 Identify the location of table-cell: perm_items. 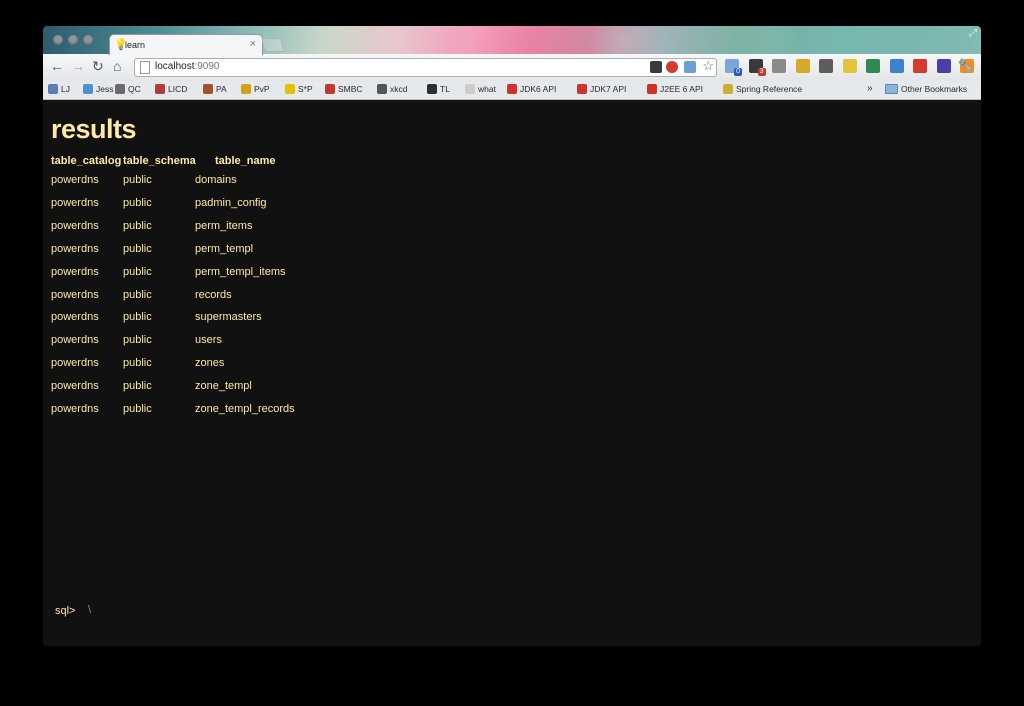
(224, 225).